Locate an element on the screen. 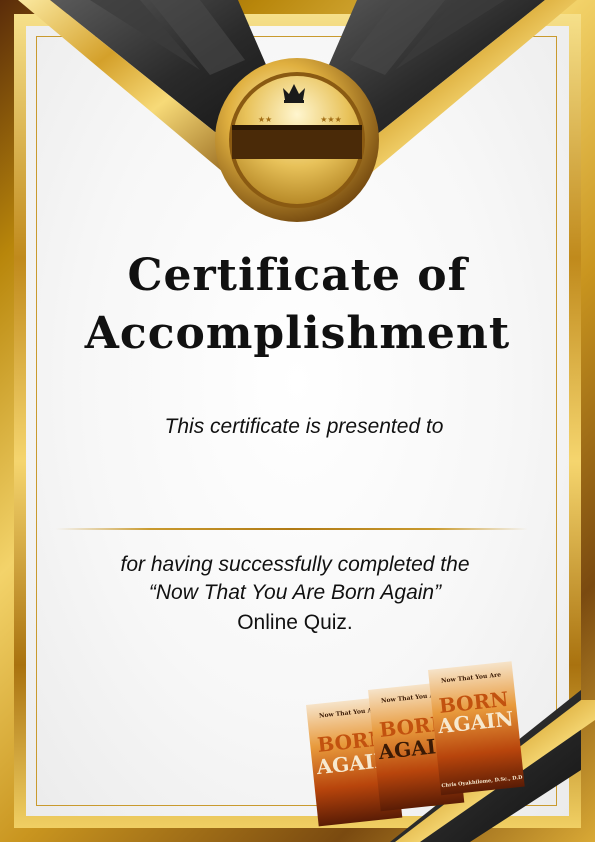  completion-text-line-3: Online Quiz. is located at coordinates (295, 622).